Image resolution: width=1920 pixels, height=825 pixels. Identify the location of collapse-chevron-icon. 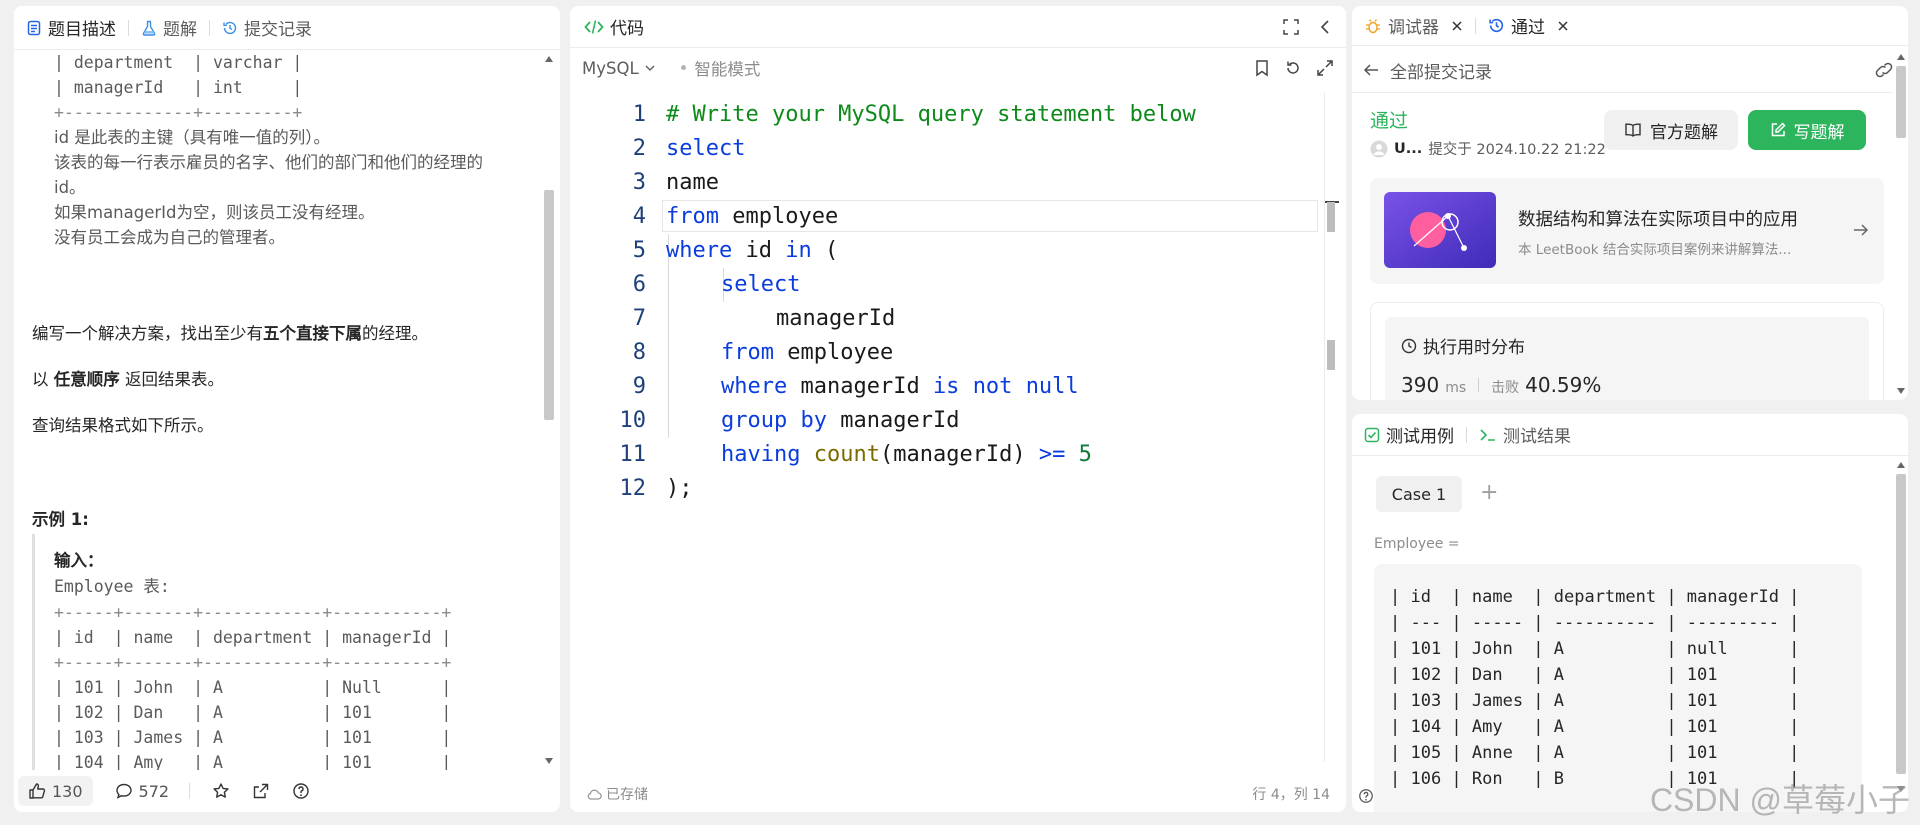
(1325, 27).